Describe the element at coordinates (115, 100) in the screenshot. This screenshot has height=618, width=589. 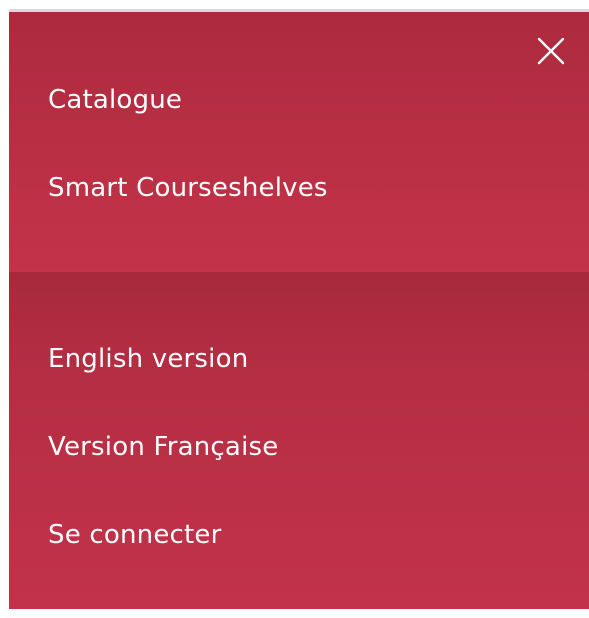
I see `menu-item-catalogue: Catalogue` at that location.